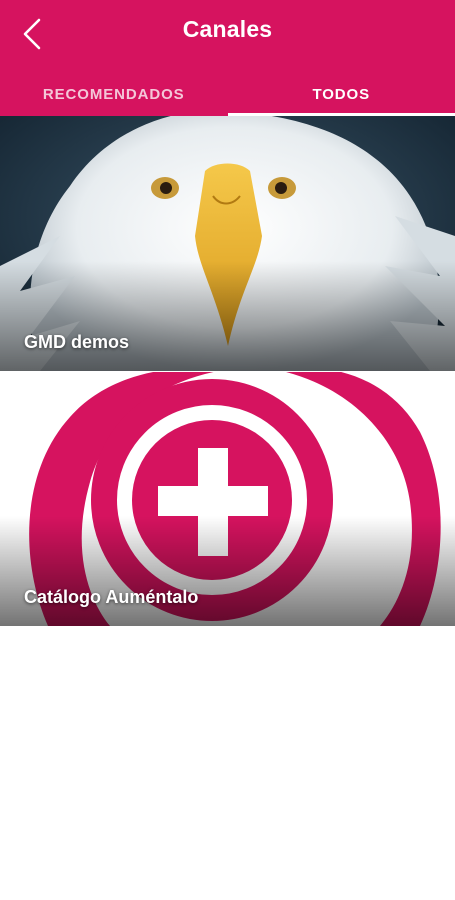  Describe the element at coordinates (227, 29) in the screenshot. I see `page-title: Canales` at that location.